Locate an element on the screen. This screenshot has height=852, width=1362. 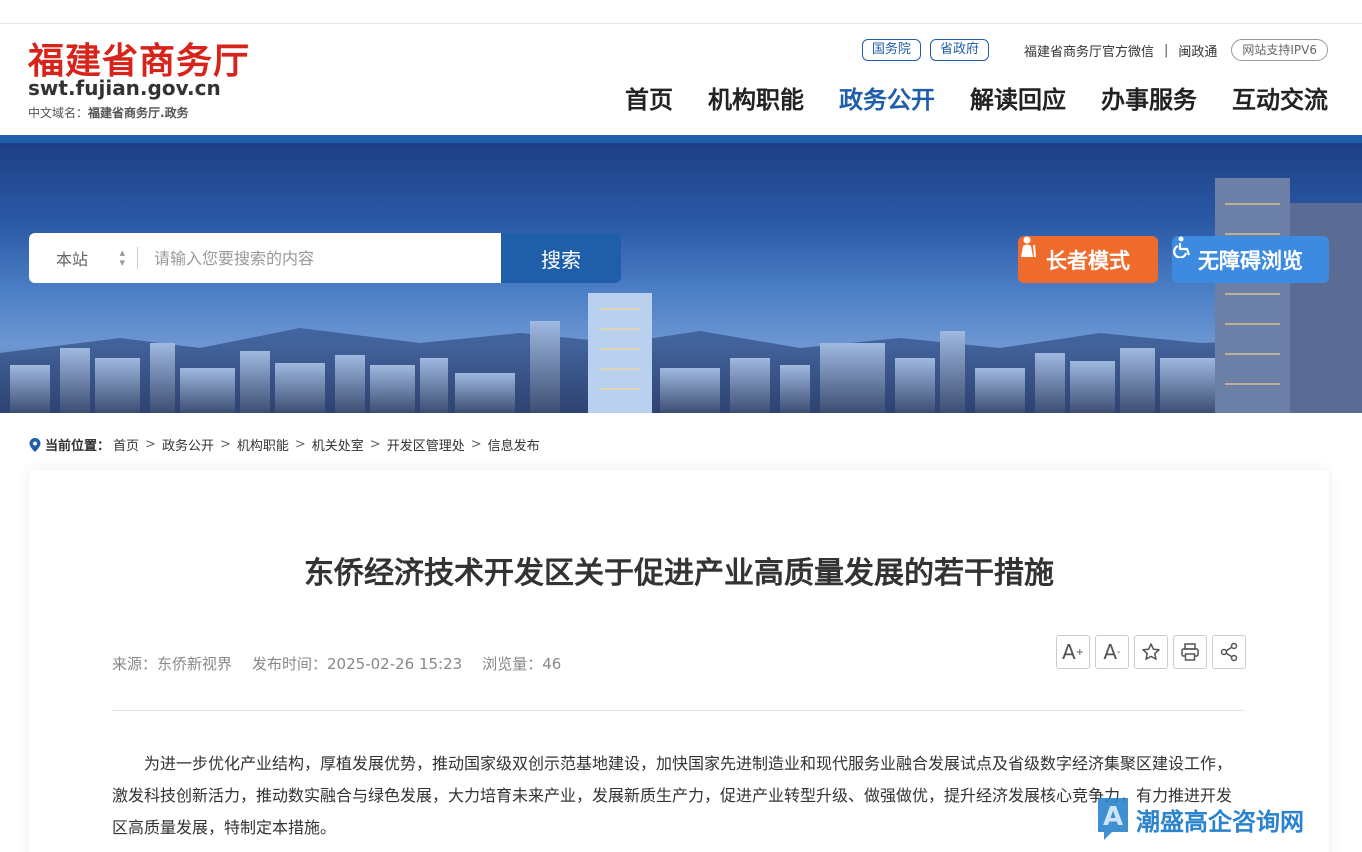
cn-domain-label: 中文域名： is located at coordinates (58, 113).